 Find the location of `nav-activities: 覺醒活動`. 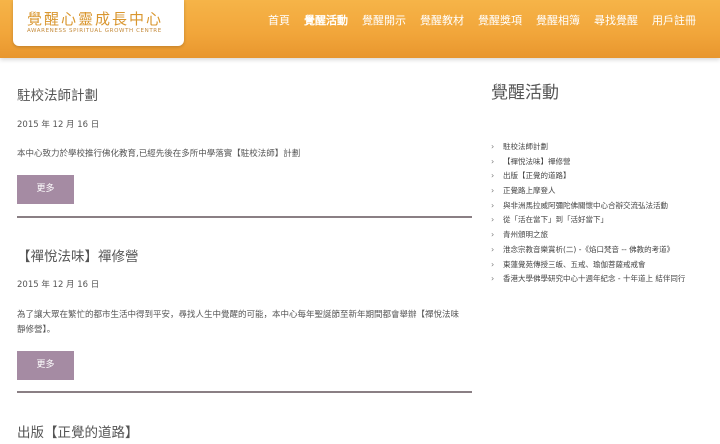

nav-activities: 覺醒活動 is located at coordinates (326, 20).